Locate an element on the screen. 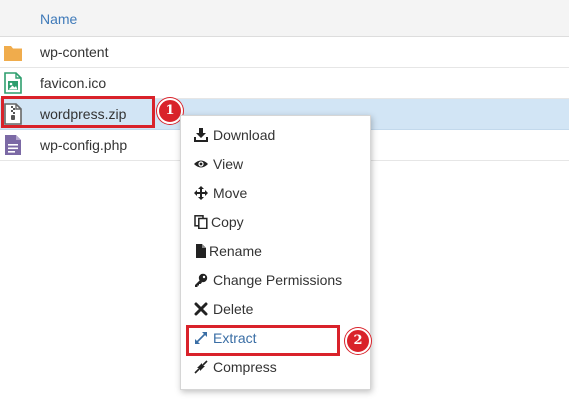 This screenshot has width=569, height=407. name-column-header: Name is located at coordinates (58, 19).